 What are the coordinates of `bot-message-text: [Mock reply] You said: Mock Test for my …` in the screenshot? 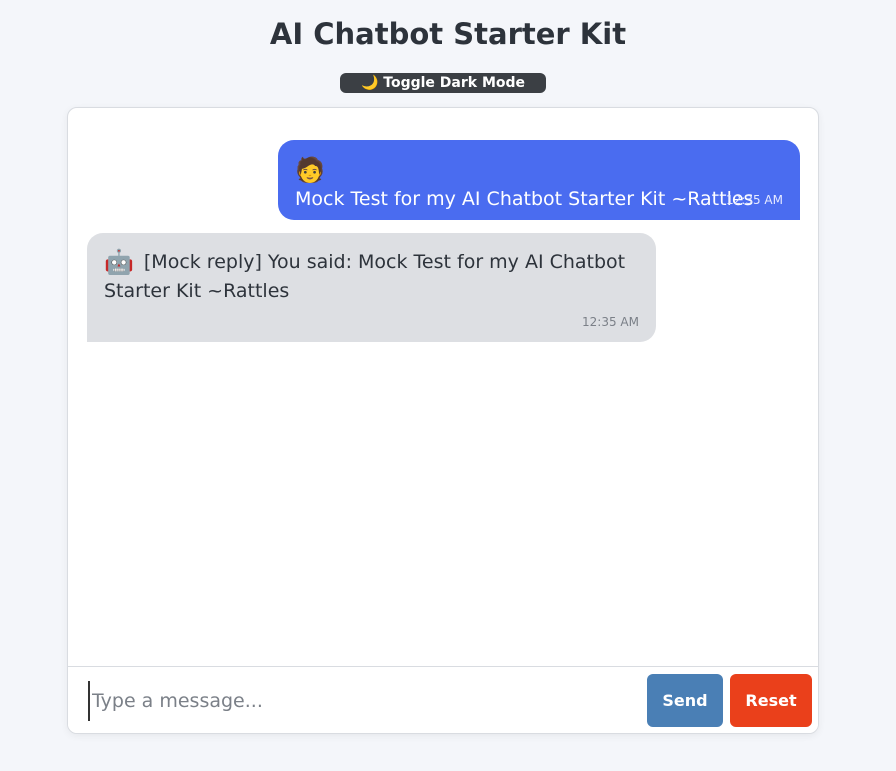 It's located at (365, 276).